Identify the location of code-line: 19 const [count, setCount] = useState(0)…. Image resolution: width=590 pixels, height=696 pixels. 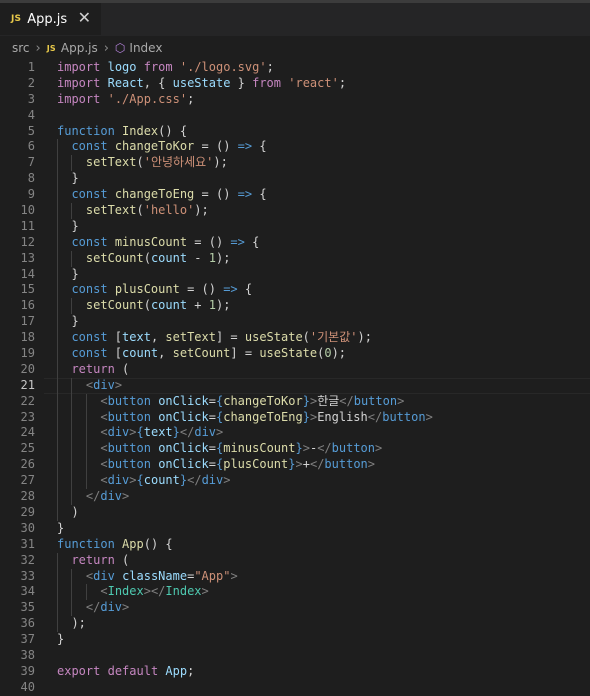
(295, 354).